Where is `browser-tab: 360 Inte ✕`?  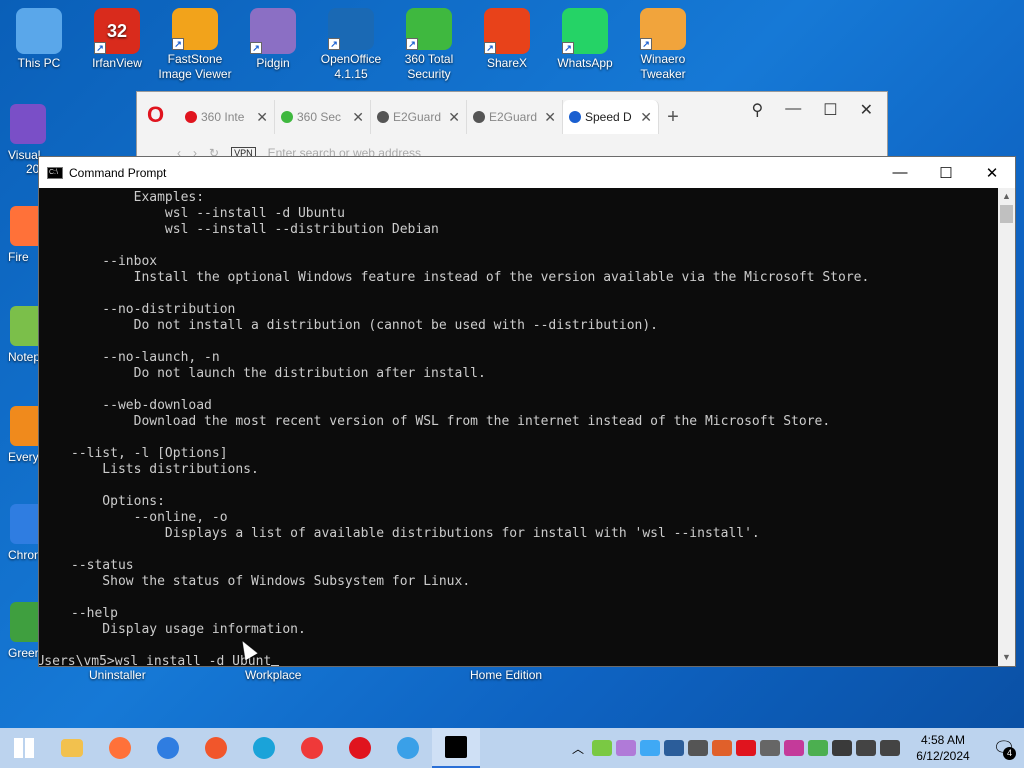 browser-tab: 360 Inte ✕ is located at coordinates (227, 117).